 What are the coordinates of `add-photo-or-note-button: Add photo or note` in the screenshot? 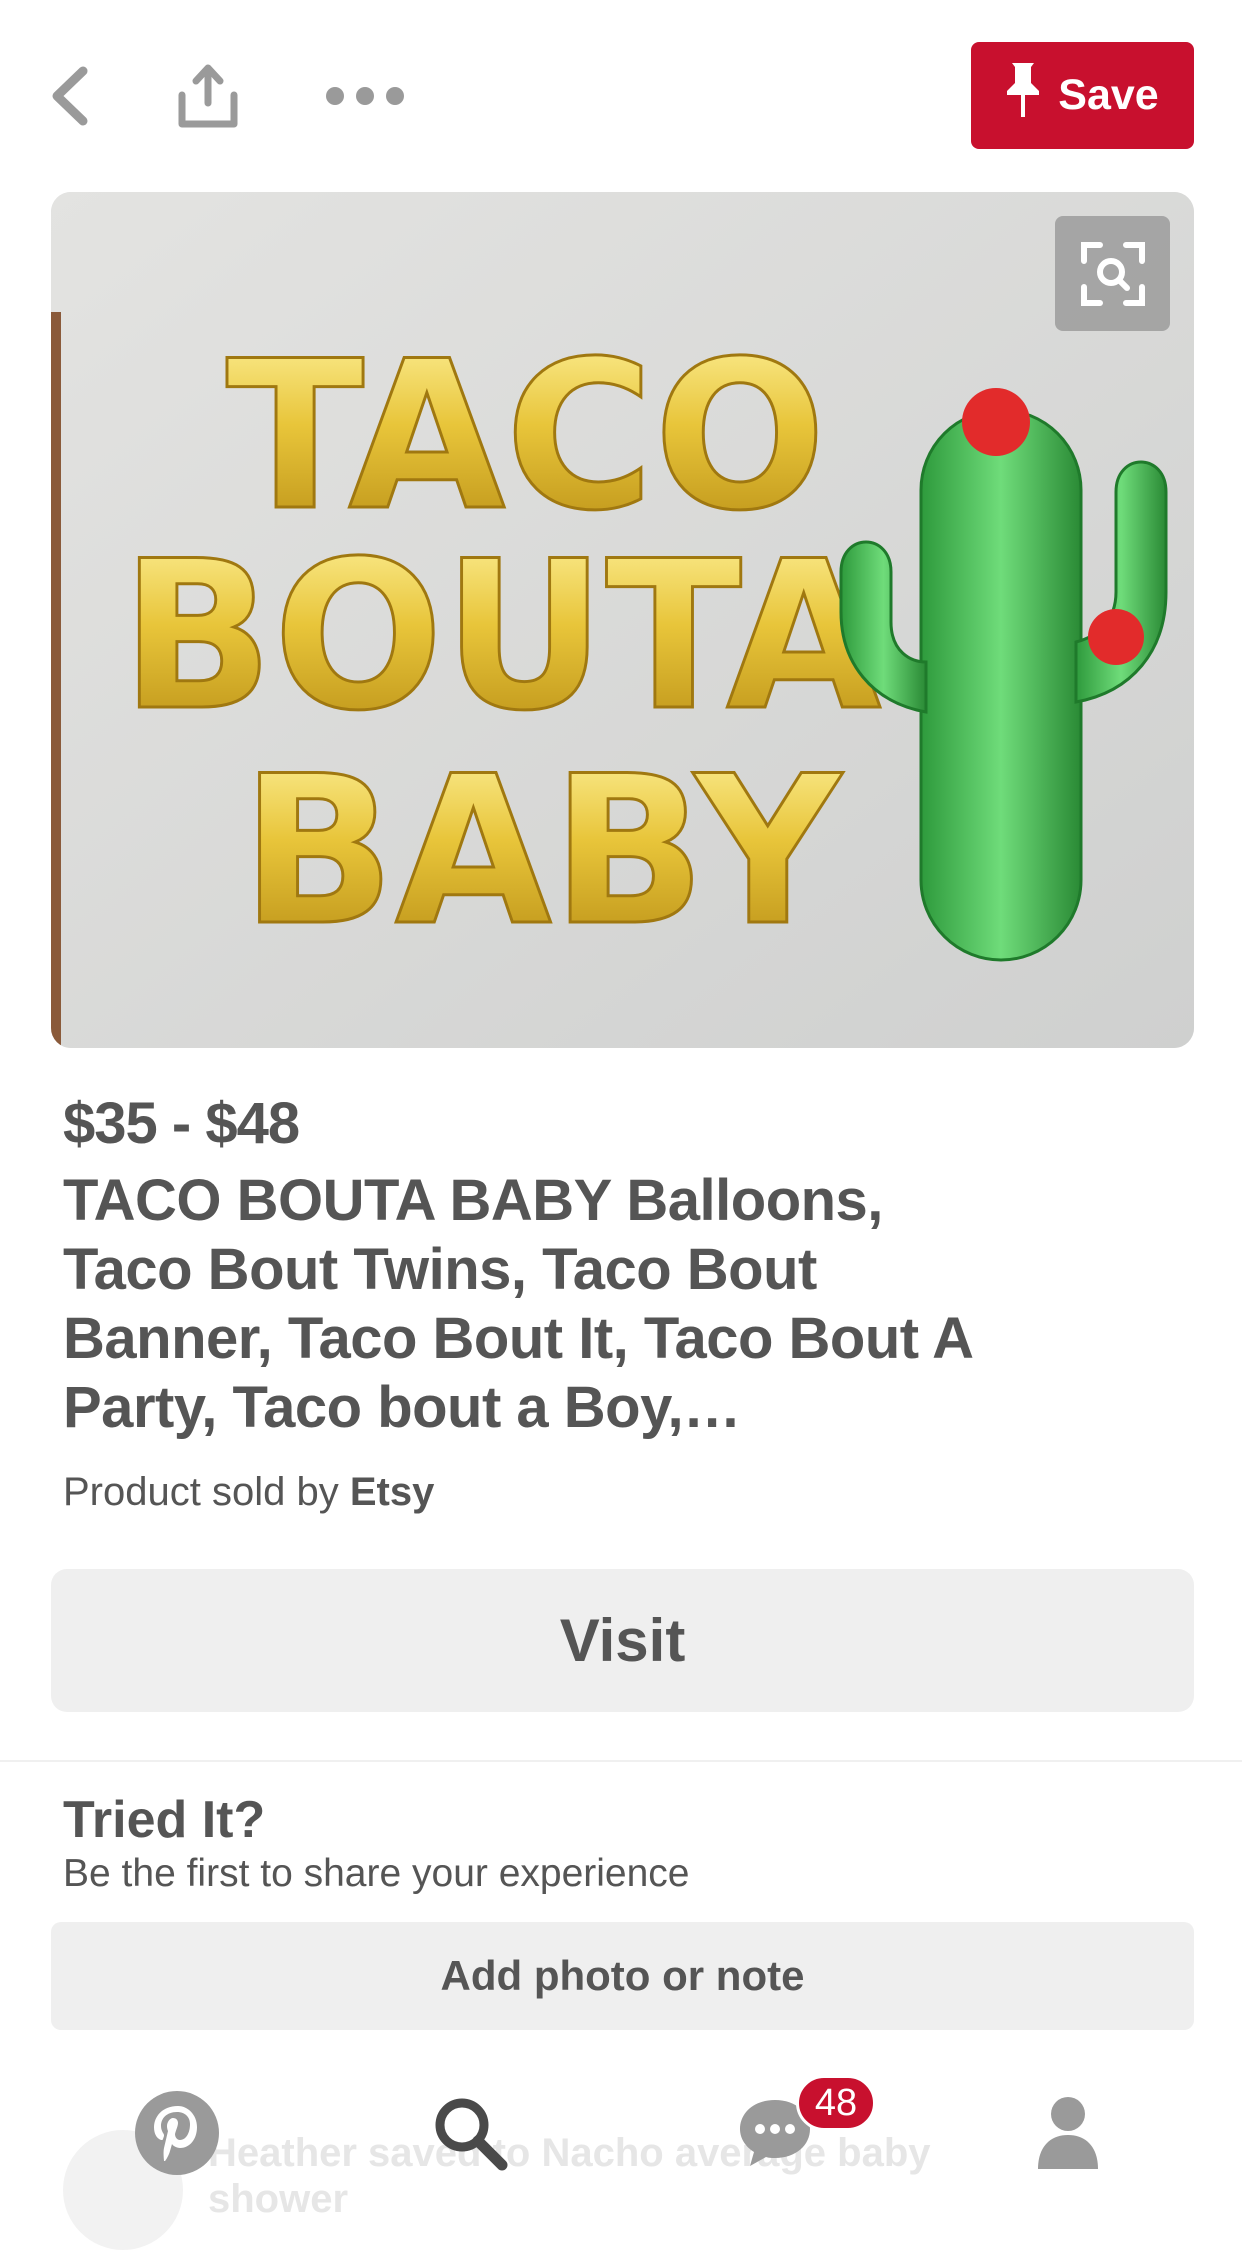 It's located at (622, 1976).